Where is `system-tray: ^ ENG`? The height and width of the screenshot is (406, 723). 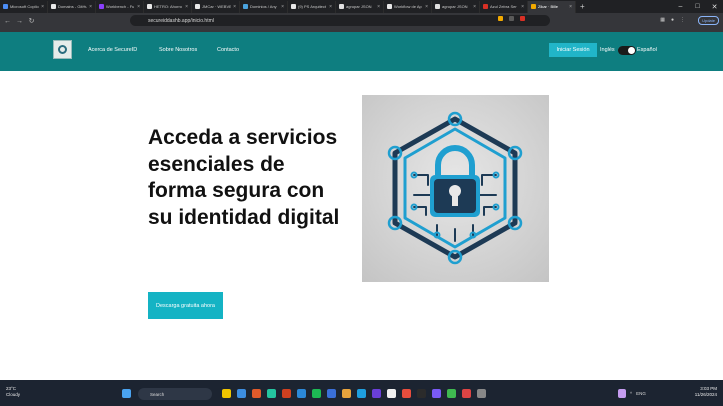 system-tray: ^ ENG is located at coordinates (632, 393).